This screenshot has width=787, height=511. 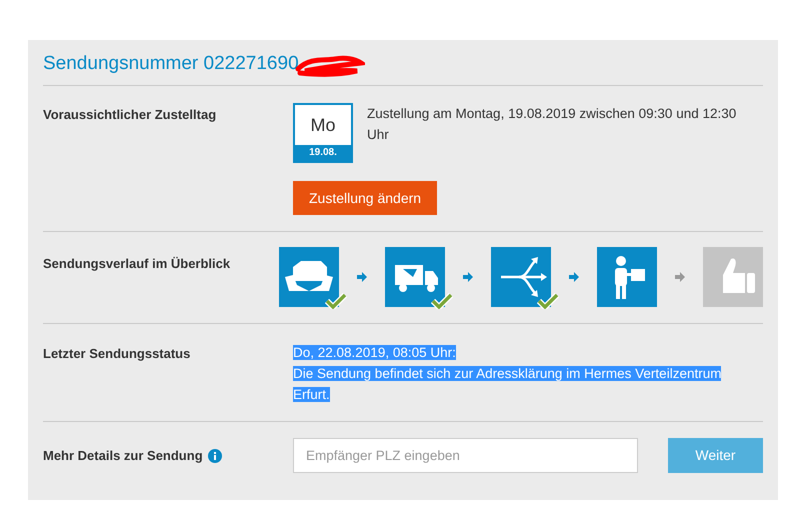 I want to click on tracking-number-title: Sendungsnummer 022271690, so click(x=171, y=64).